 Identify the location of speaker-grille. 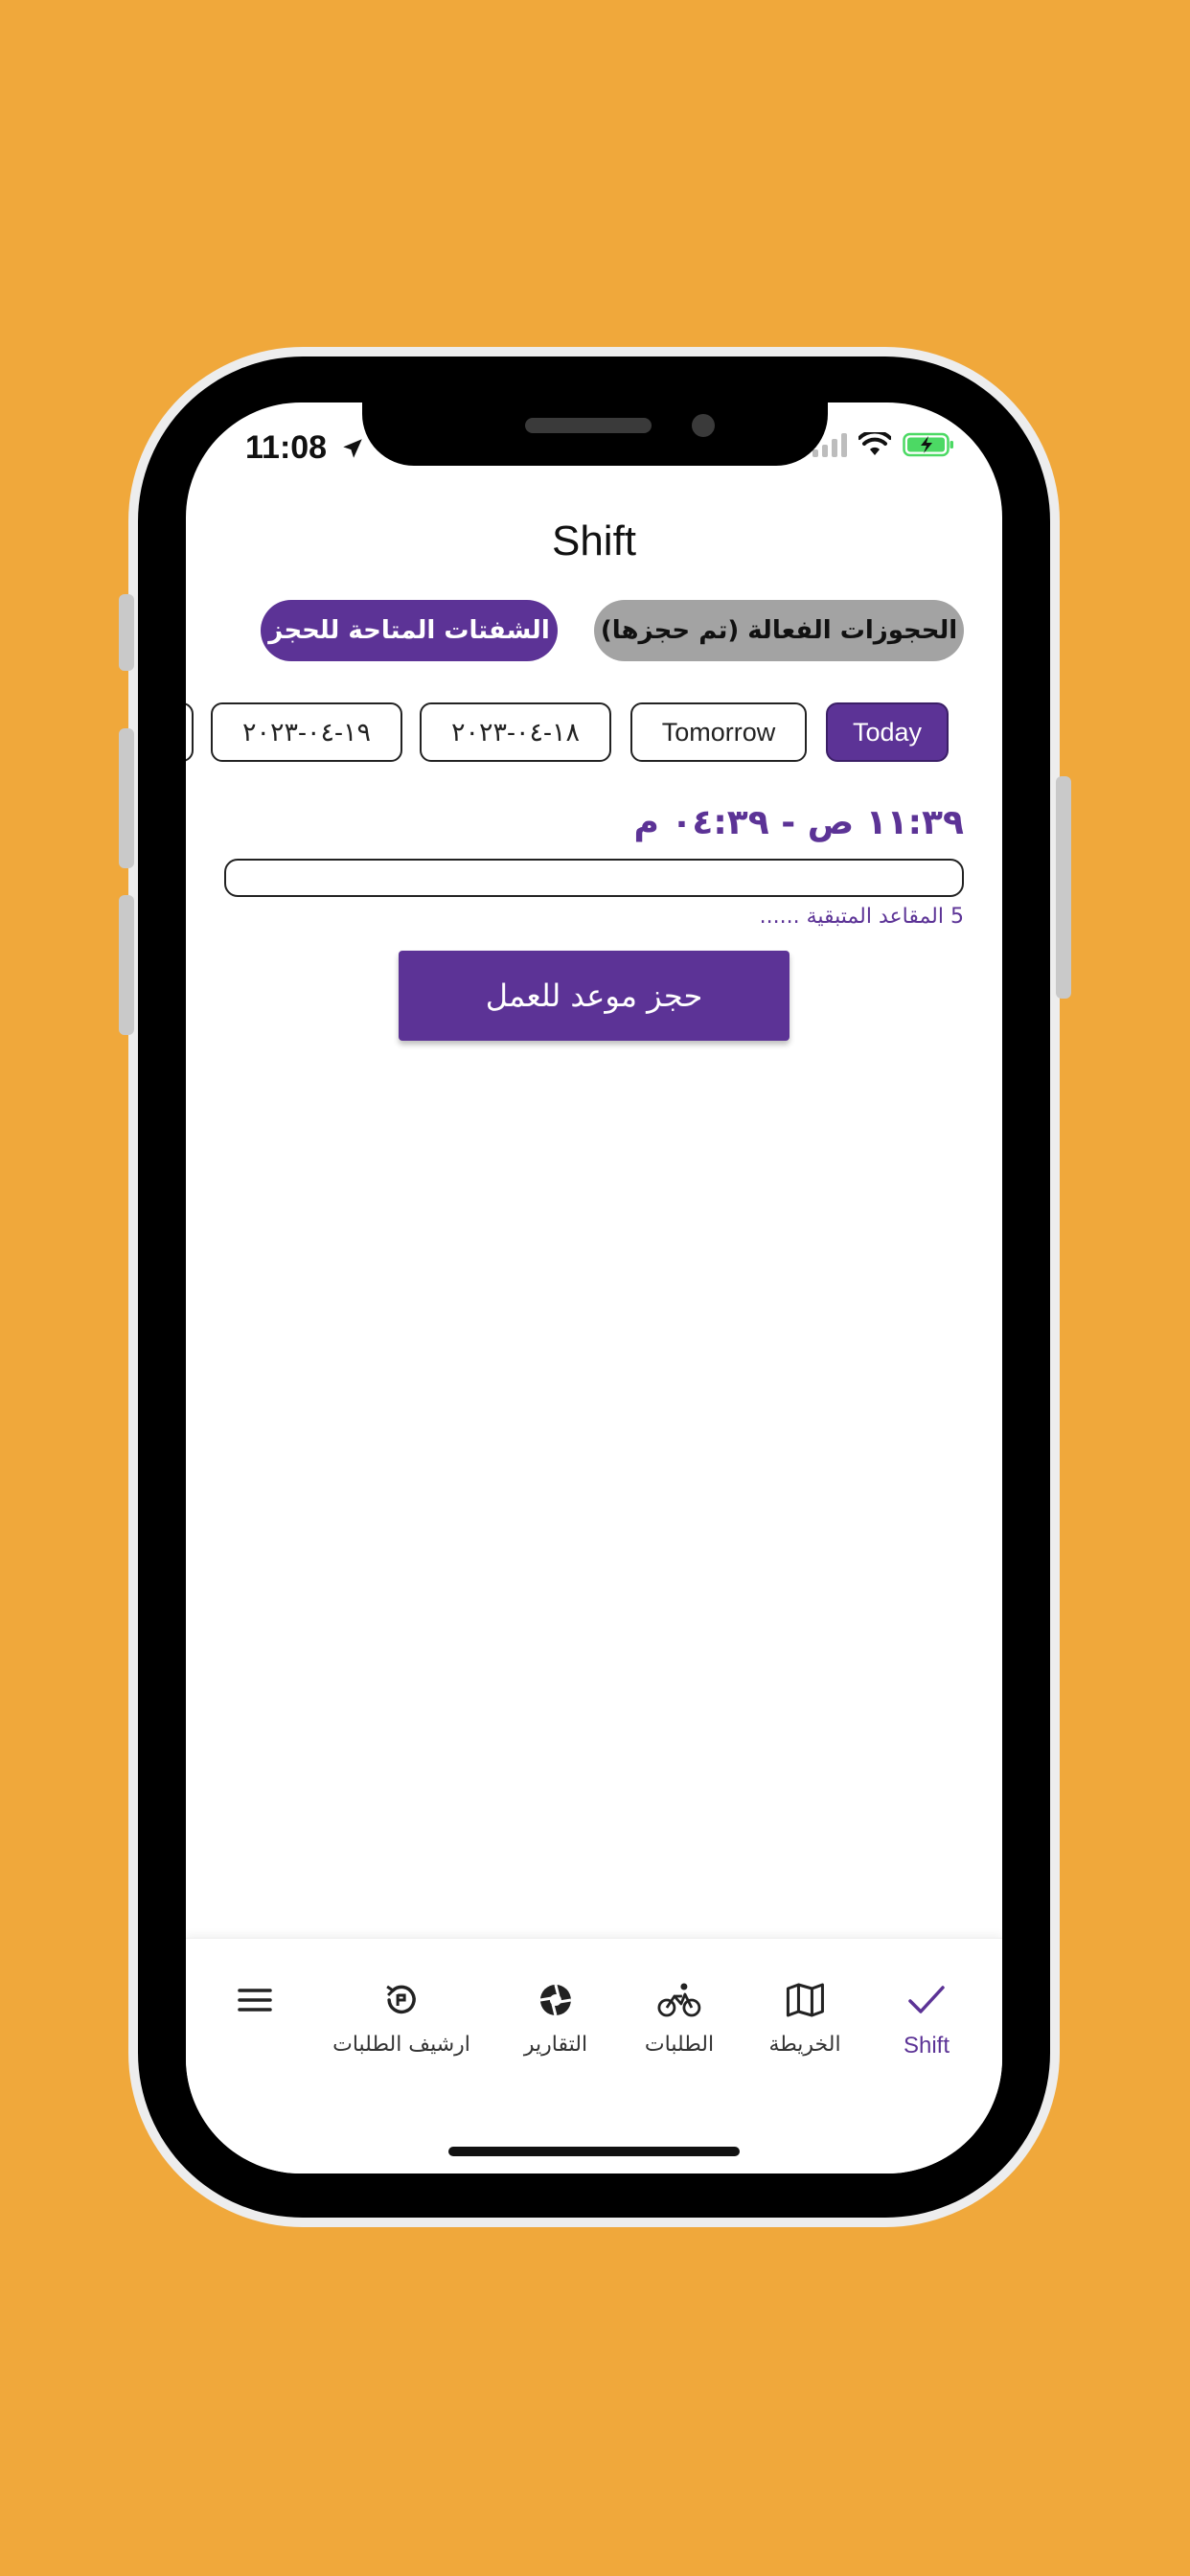
(589, 425).